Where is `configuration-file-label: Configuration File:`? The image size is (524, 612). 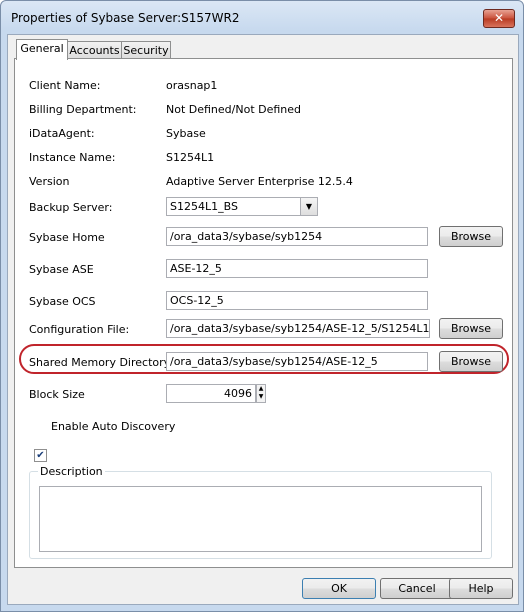
configuration-file-label: Configuration File: is located at coordinates (79, 329).